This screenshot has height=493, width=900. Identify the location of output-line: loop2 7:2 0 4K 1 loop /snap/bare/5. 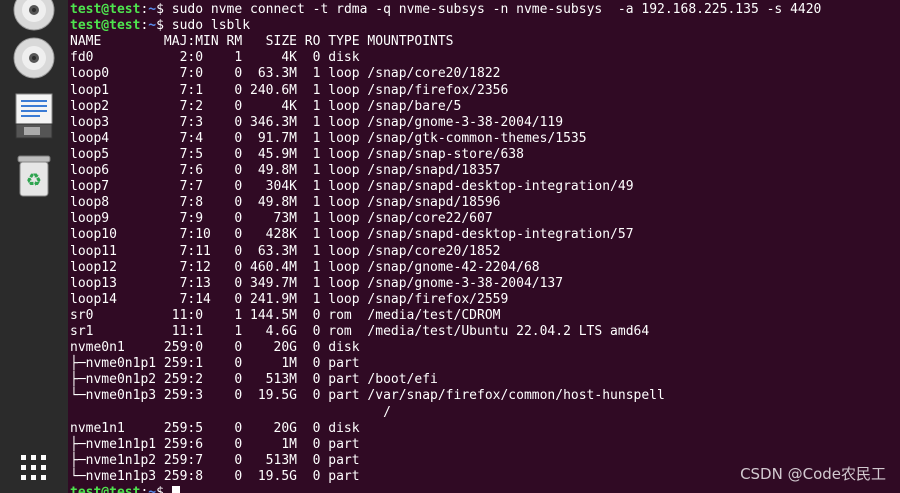
(265, 107).